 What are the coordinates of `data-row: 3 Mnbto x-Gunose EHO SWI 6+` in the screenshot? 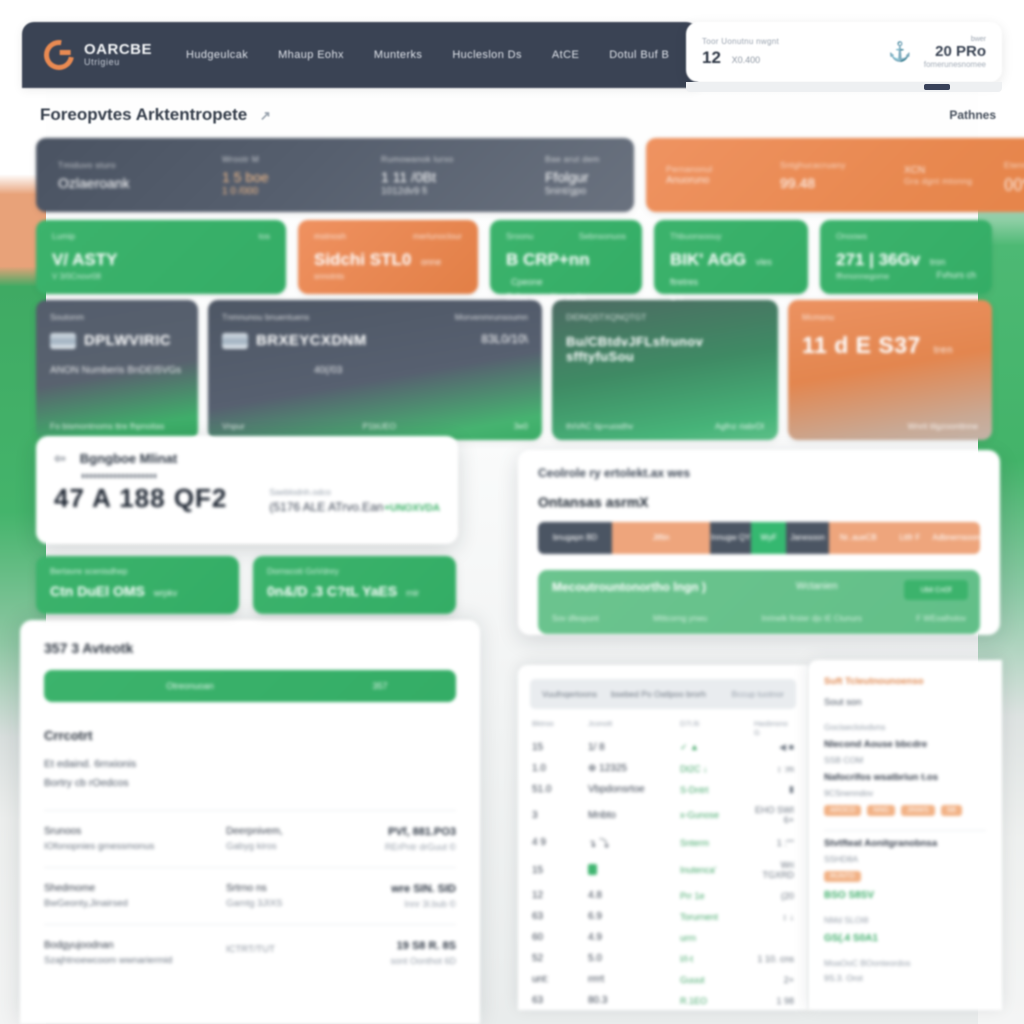 It's located at (663, 815).